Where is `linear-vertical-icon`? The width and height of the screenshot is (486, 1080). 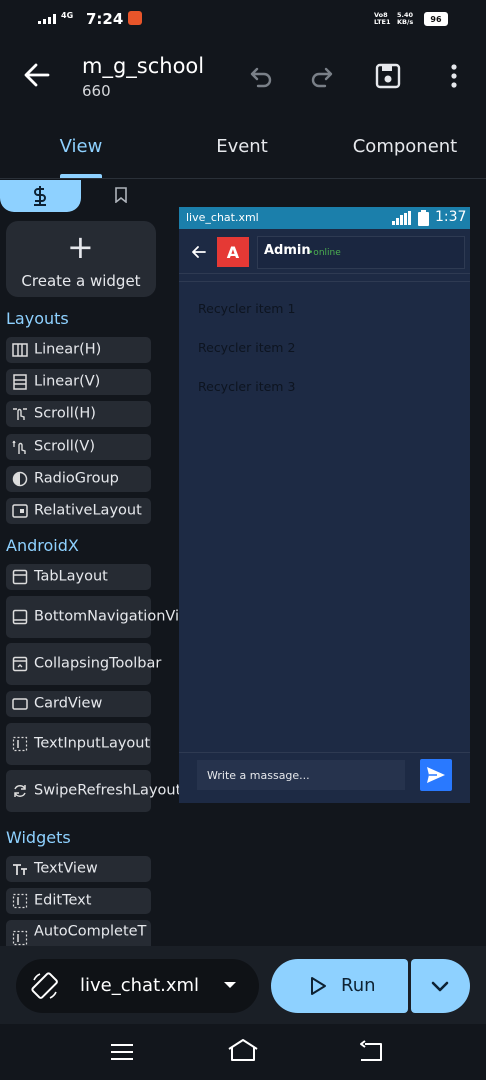 linear-vertical-icon is located at coordinates (20, 382).